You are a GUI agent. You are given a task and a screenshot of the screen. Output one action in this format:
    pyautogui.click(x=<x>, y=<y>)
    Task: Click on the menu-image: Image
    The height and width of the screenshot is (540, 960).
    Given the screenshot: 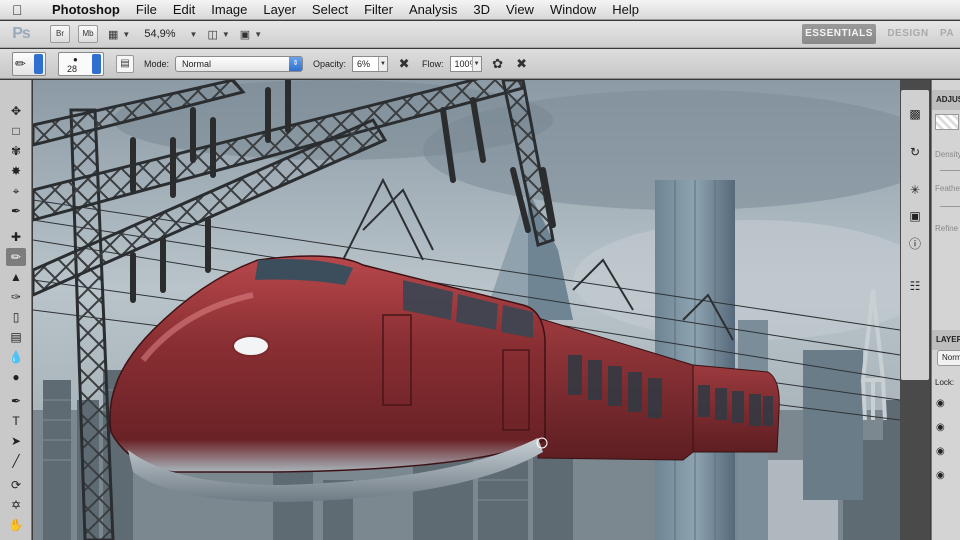 What is the action you would take?
    pyautogui.click(x=229, y=10)
    